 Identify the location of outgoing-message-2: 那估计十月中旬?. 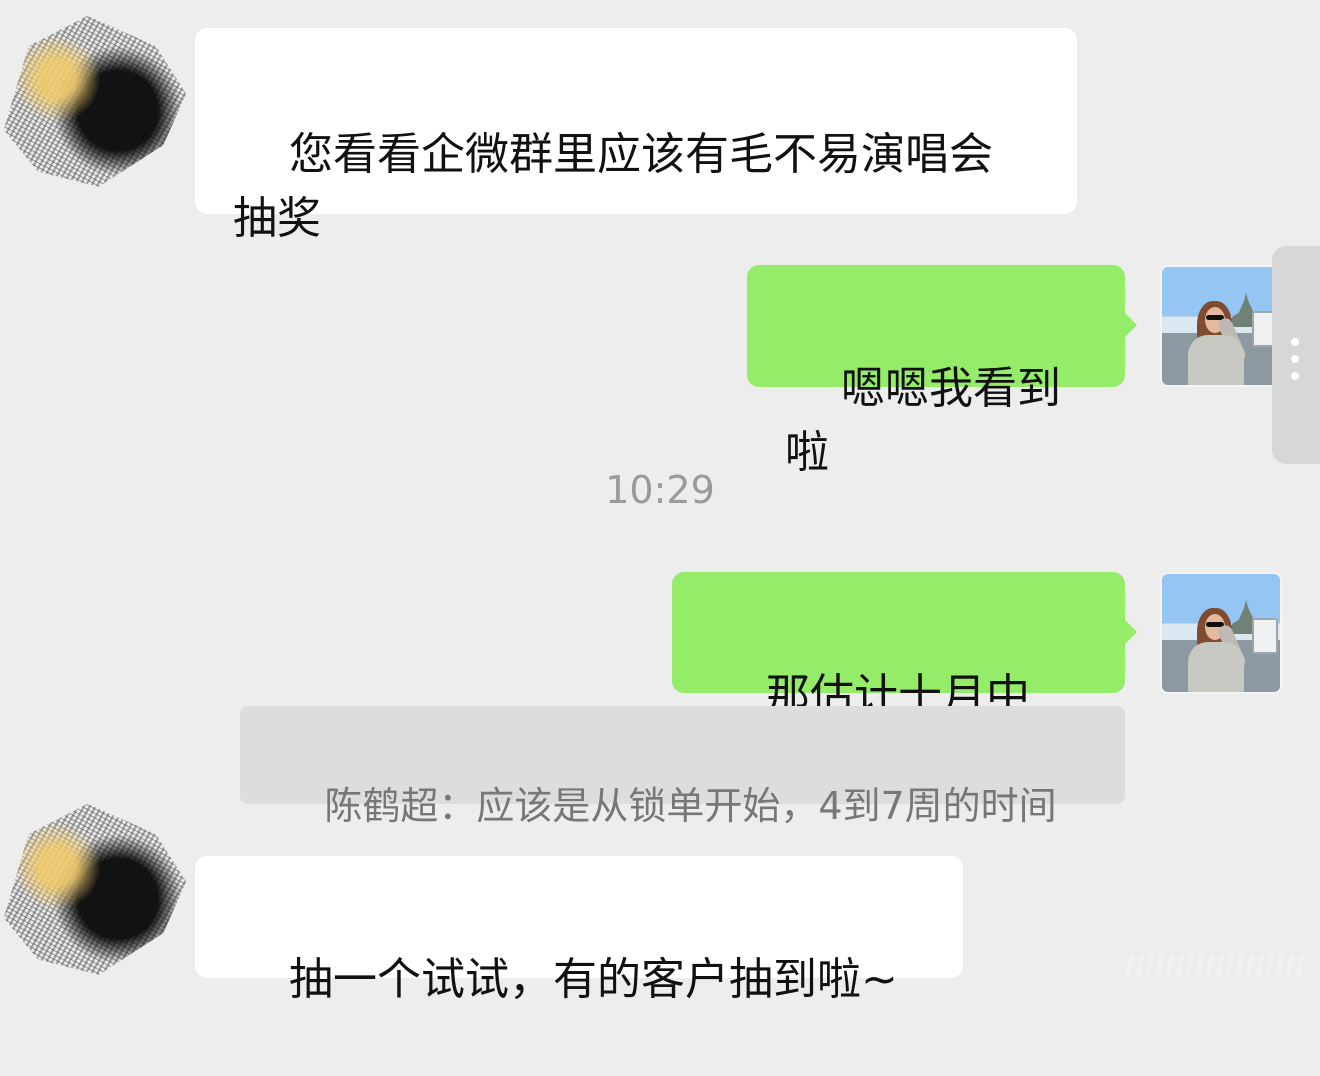
(904, 678).